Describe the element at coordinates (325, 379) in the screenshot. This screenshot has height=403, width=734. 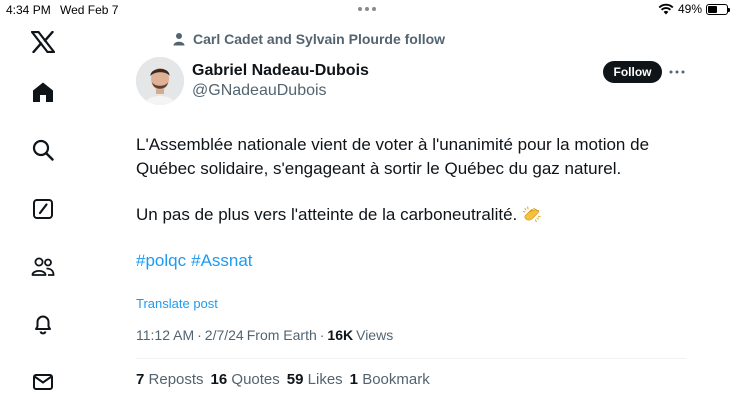
I see `likes-label: Likes` at that location.